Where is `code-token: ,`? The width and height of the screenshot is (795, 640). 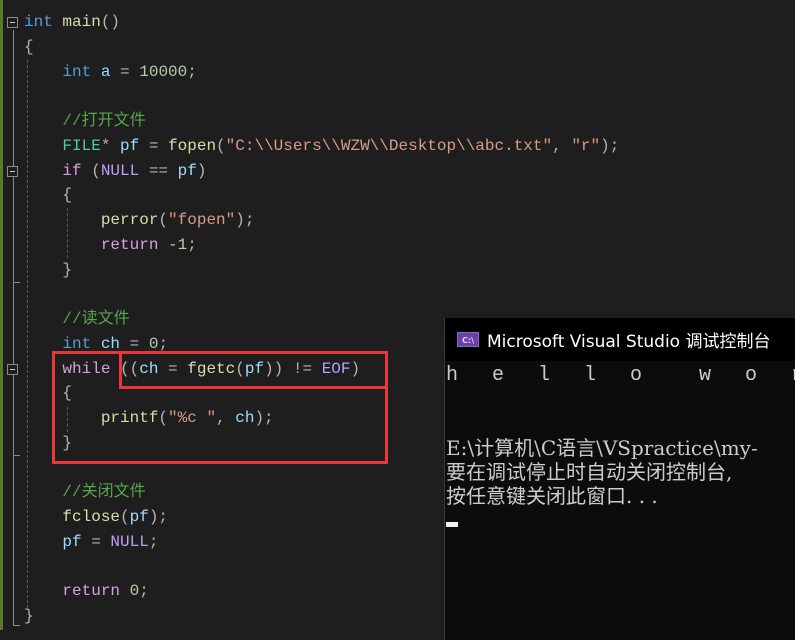
code-token: , is located at coordinates (562, 145).